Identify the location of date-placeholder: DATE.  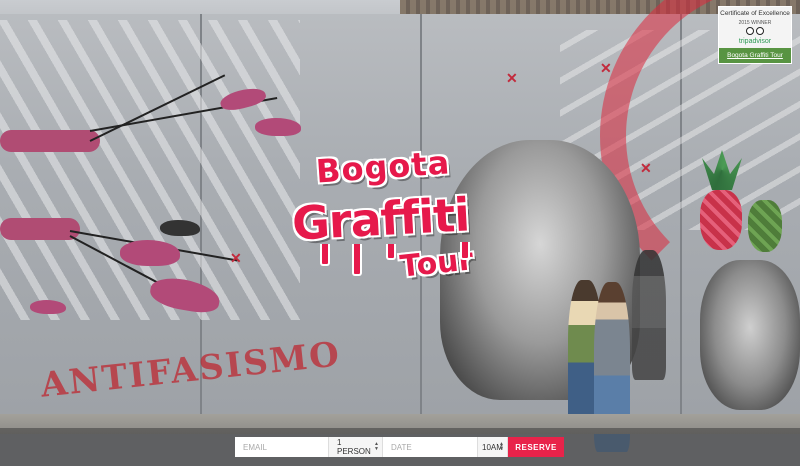
(401, 447).